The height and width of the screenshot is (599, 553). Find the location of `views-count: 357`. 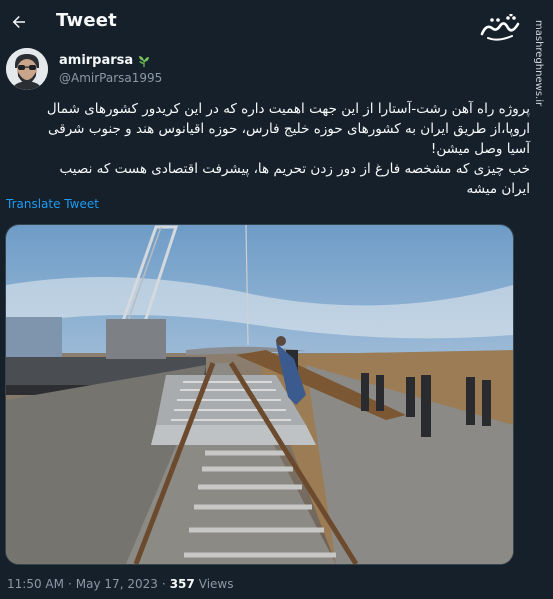

views-count: 357 is located at coordinates (182, 584).